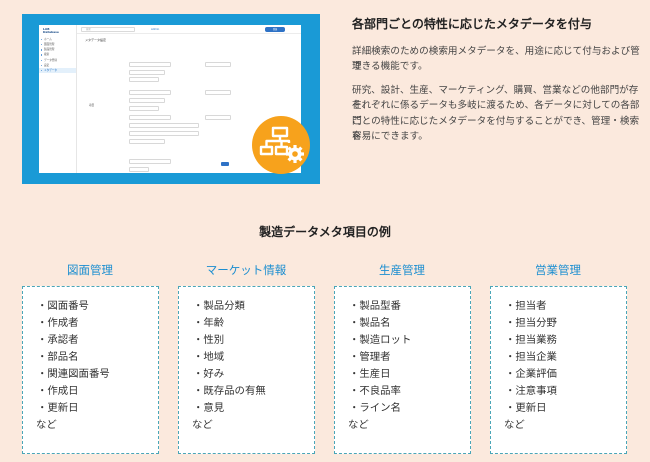 This screenshot has height=462, width=650. I want to click on category-item: ・地域, so click(209, 357).